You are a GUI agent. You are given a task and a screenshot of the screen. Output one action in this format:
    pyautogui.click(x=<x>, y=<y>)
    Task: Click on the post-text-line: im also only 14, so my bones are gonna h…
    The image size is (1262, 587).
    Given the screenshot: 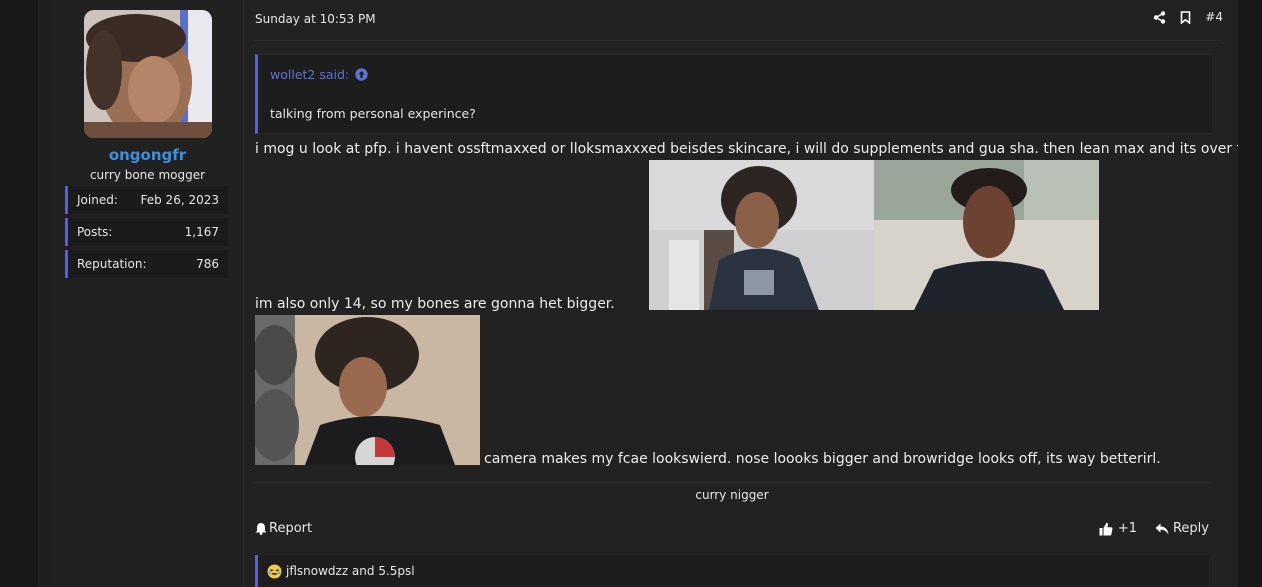 What is the action you would take?
    pyautogui.click(x=435, y=304)
    